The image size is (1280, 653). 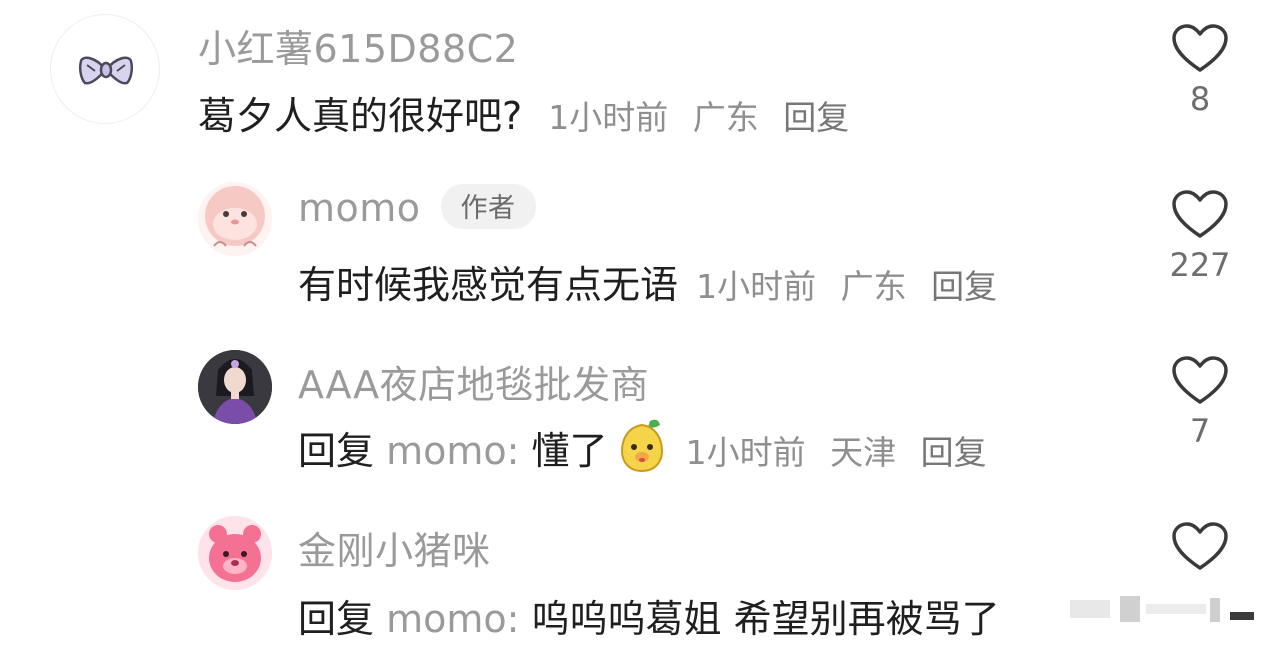 I want to click on comment-body: 回复 momo: 呜呜呜葛姐 希望别再被骂了, so click(x=649, y=615).